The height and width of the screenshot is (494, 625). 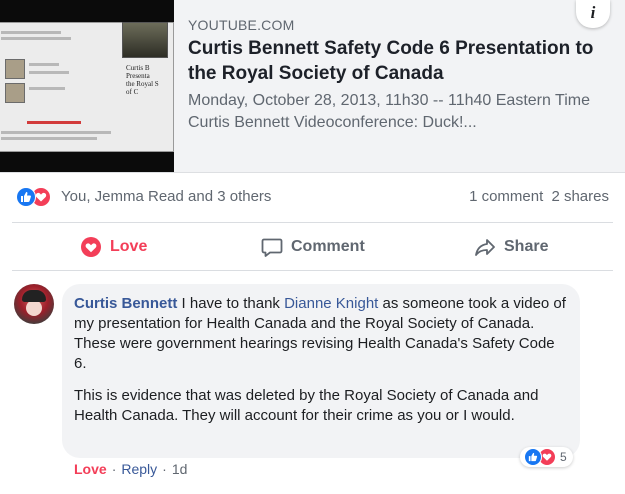 I want to click on video-thumbnail: Curtis B Presenta the Royal S of C, so click(x=87, y=86).